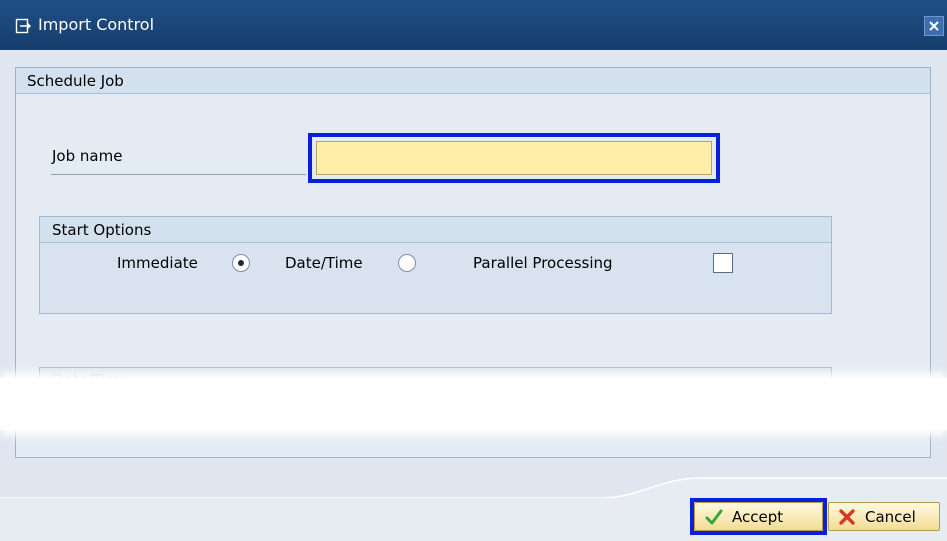  I want to click on checkmark-icon, so click(714, 517).